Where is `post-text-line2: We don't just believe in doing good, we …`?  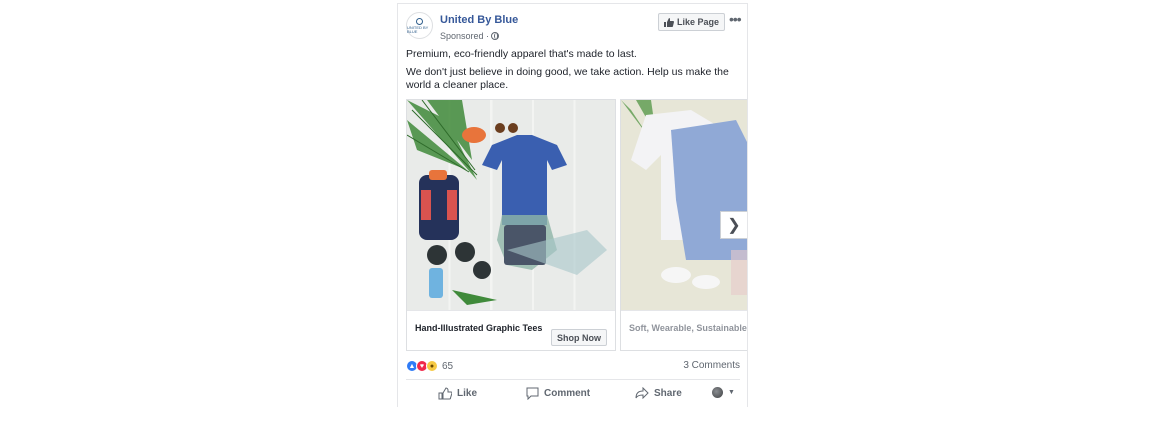 post-text-line2: We don't just believe in doing good, we … is located at coordinates (567, 78).